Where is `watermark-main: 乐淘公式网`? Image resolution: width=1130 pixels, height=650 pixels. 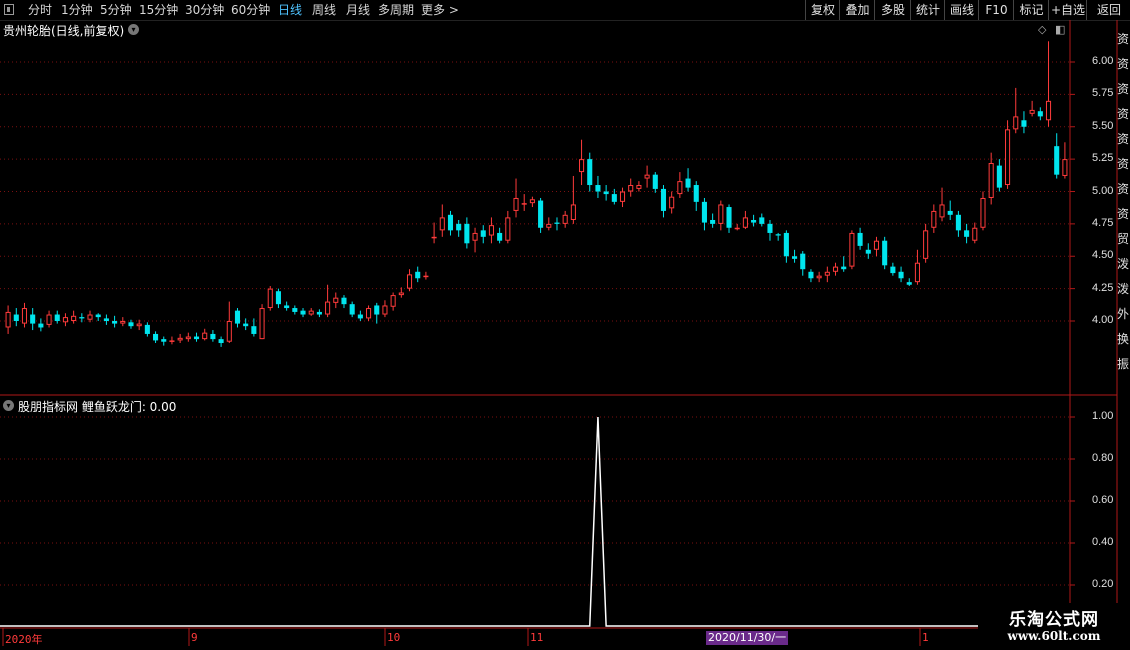
watermark-main: 乐淘公式网 is located at coordinates (1054, 620).